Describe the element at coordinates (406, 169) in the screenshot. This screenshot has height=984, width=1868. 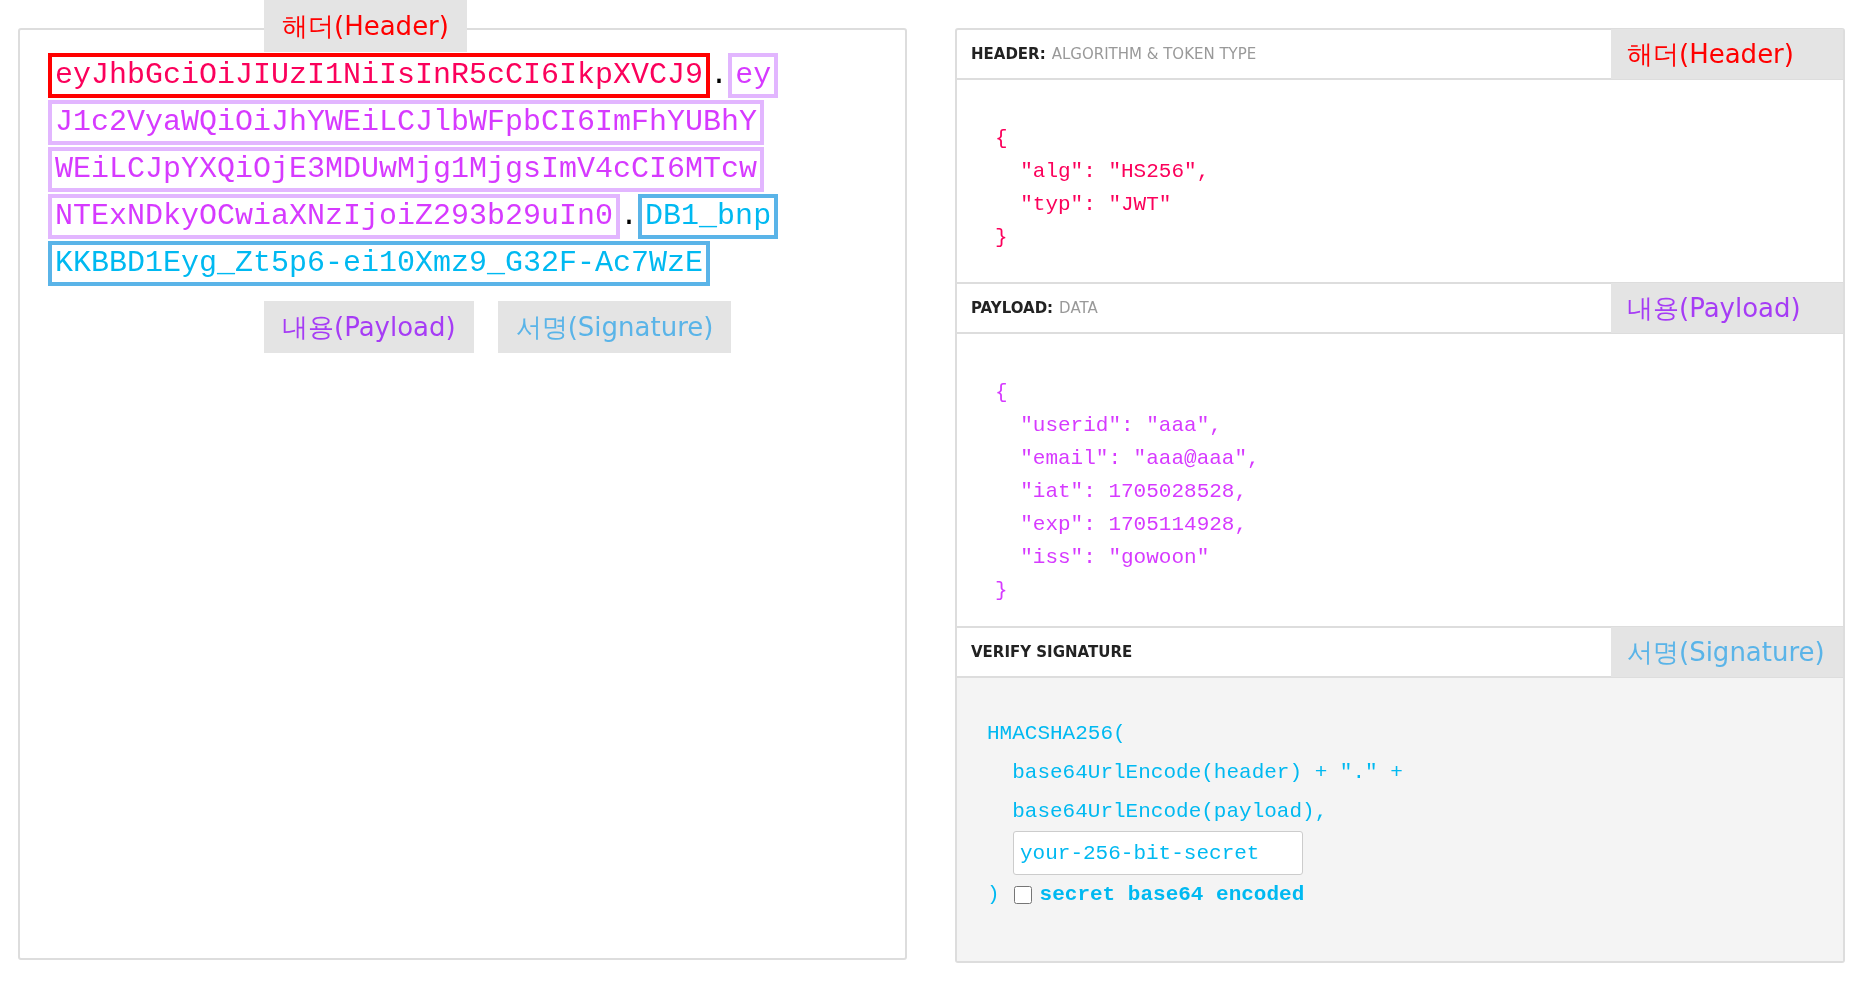
I see `payload-segment: WEiLCJpYXQiOjE3MDUwMjg1MjgsImV4cCI6MTcw` at that location.